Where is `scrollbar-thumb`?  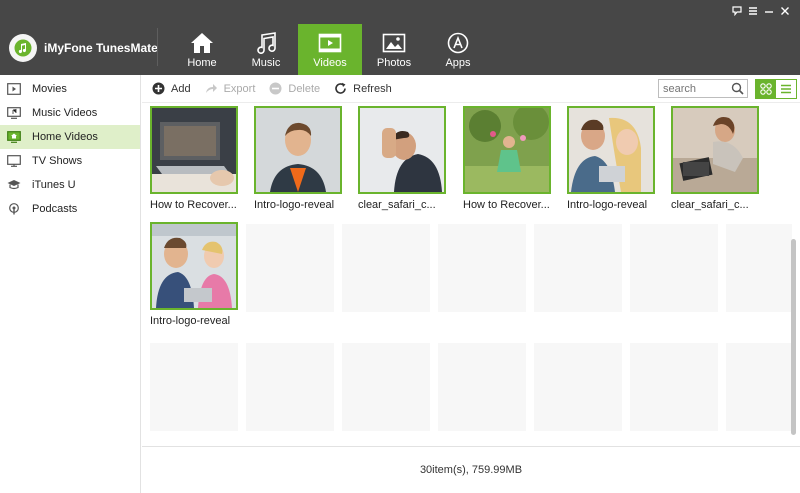 scrollbar-thumb is located at coordinates (793, 337).